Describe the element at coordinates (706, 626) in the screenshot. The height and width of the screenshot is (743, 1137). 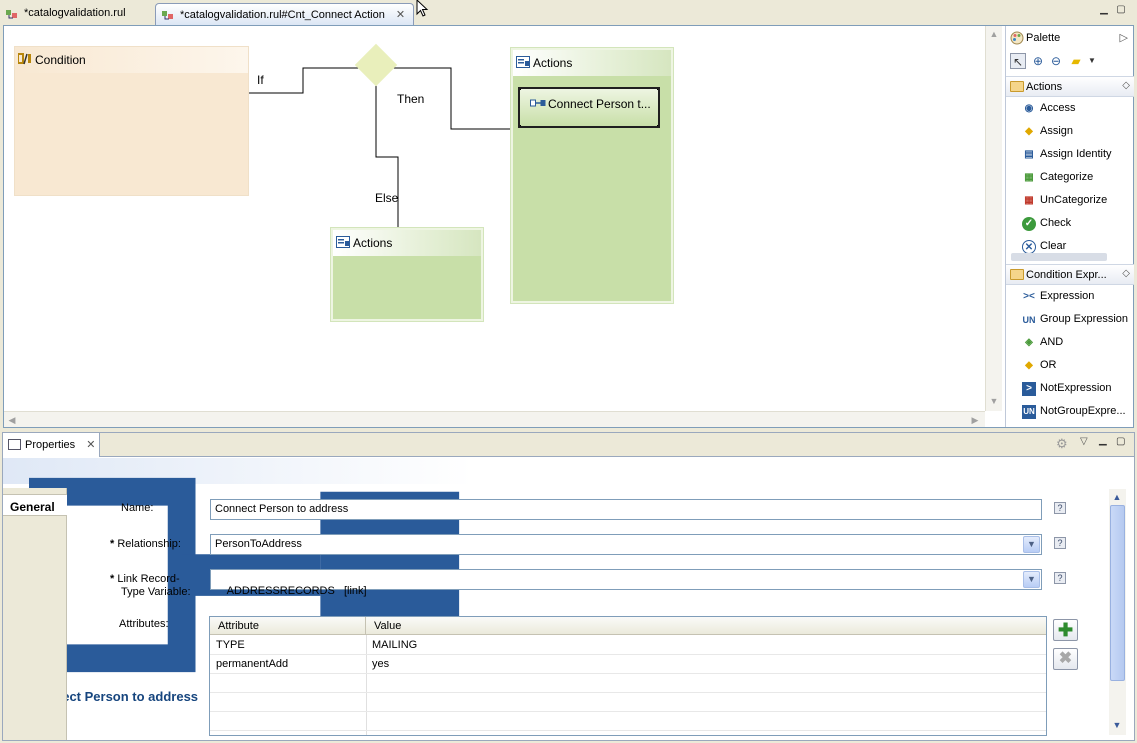
I see `value-column-header: Value` at that location.